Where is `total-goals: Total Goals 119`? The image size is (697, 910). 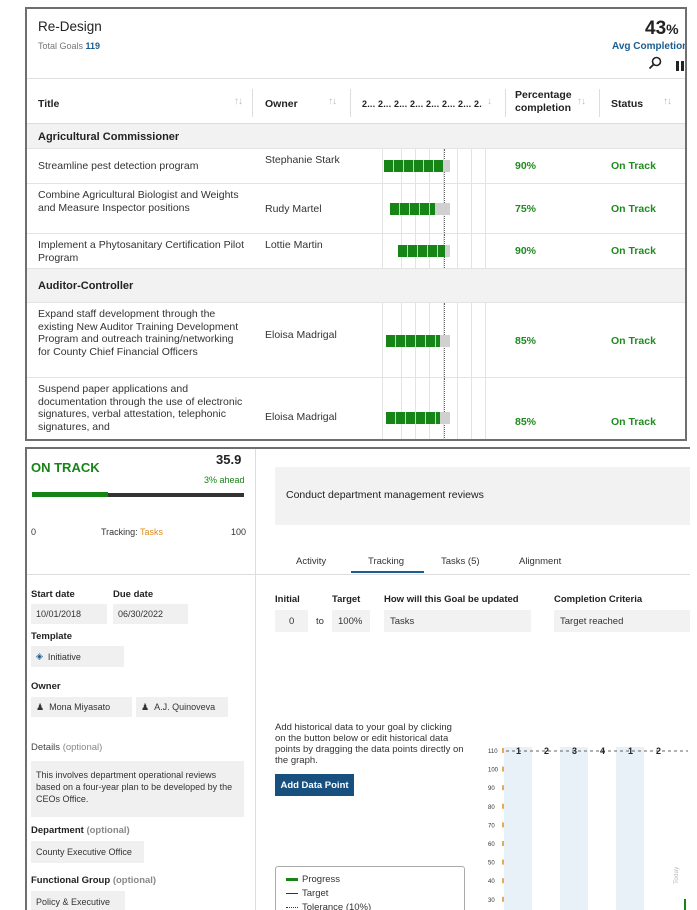 total-goals: Total Goals 119 is located at coordinates (69, 46).